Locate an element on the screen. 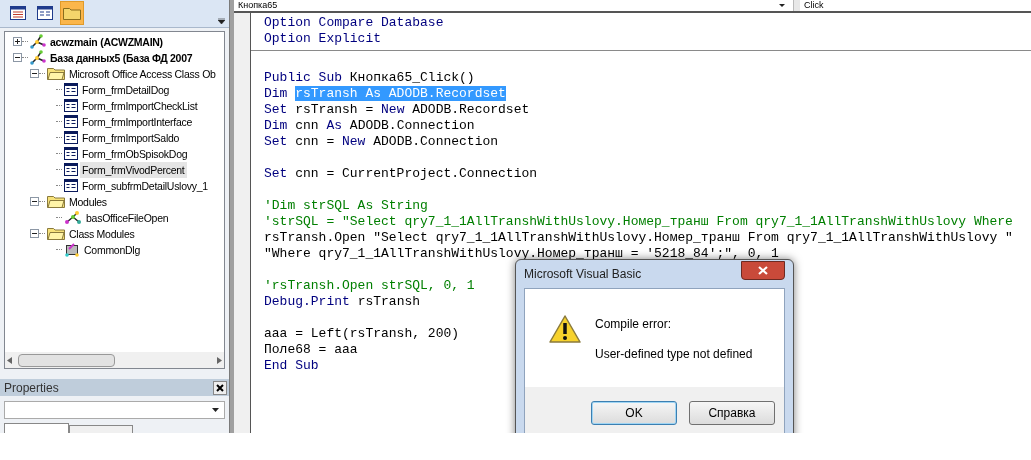  scrollbar-thumb is located at coordinates (66, 360).